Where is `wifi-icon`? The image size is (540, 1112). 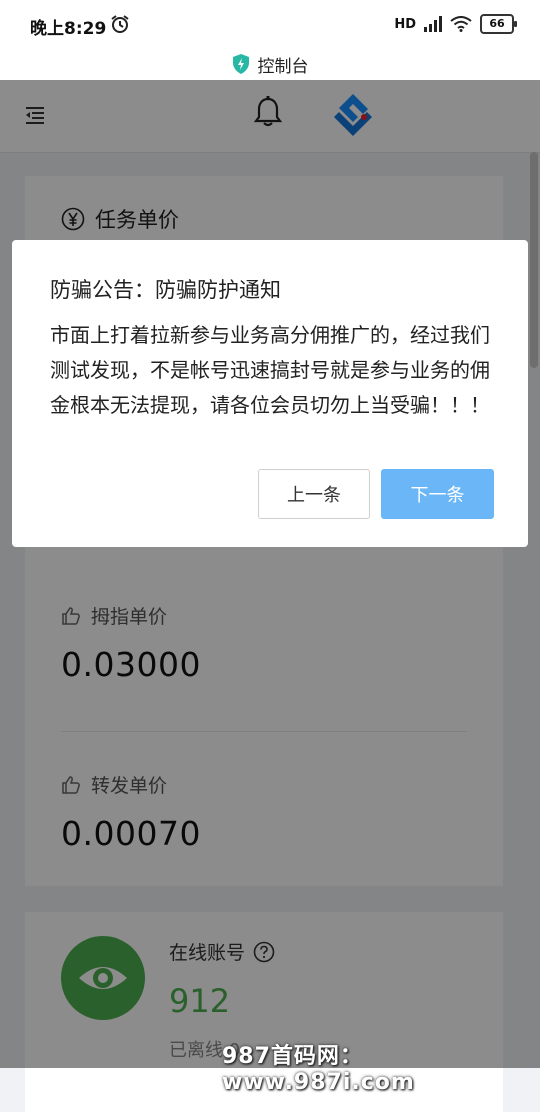 wifi-icon is located at coordinates (461, 24).